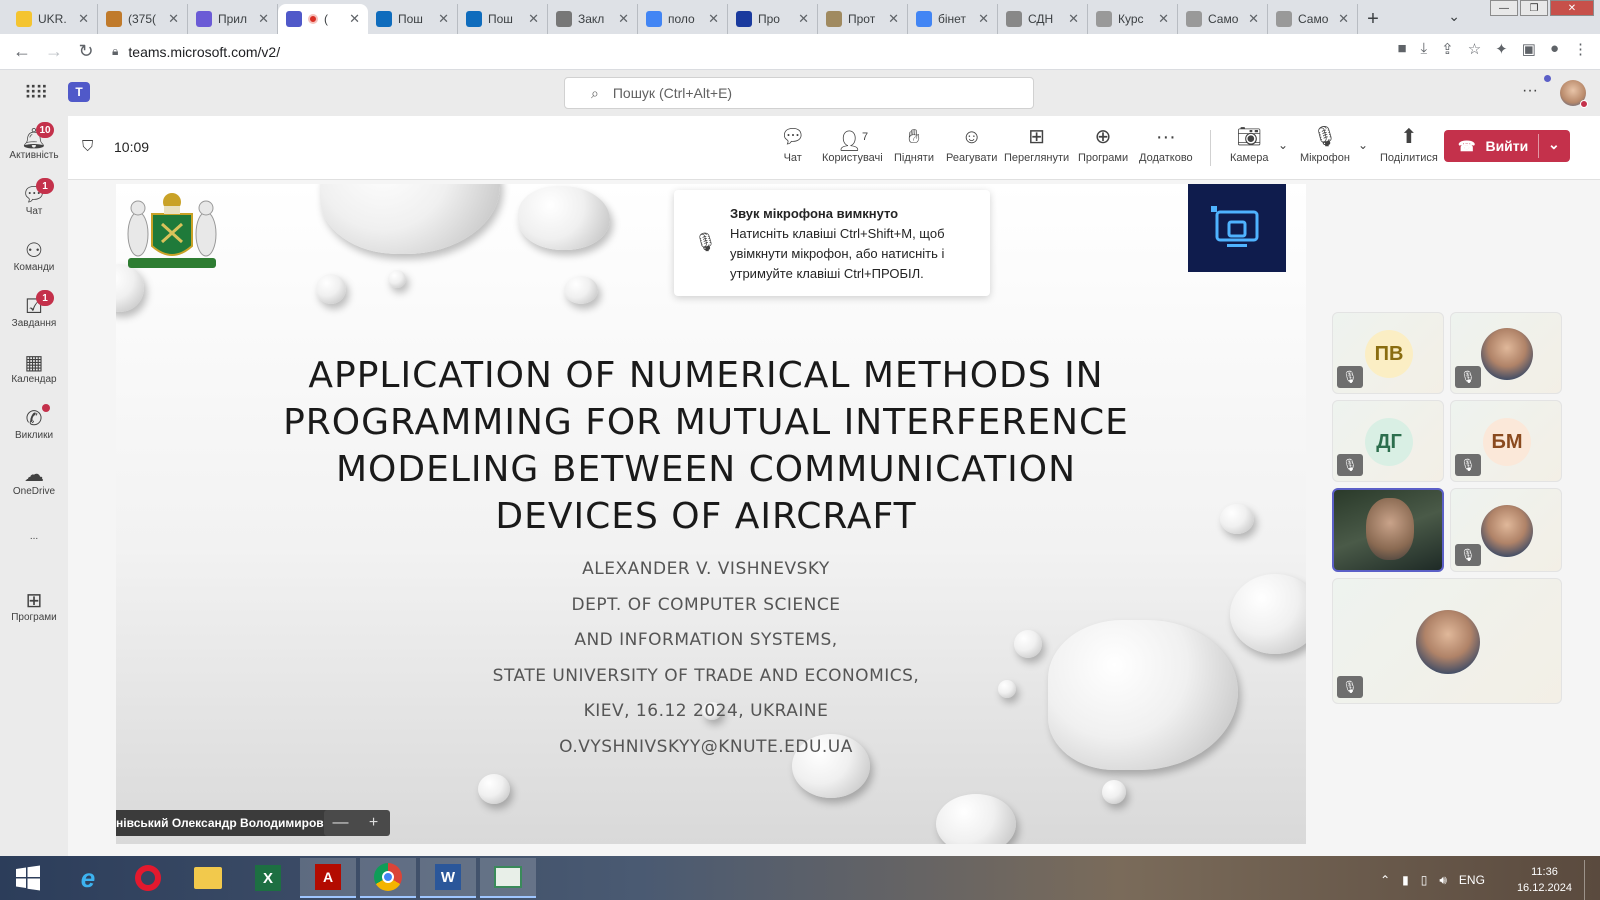 The height and width of the screenshot is (900, 1600). Describe the element at coordinates (1373, 19) in the screenshot. I see `new-tab-button: +` at that location.